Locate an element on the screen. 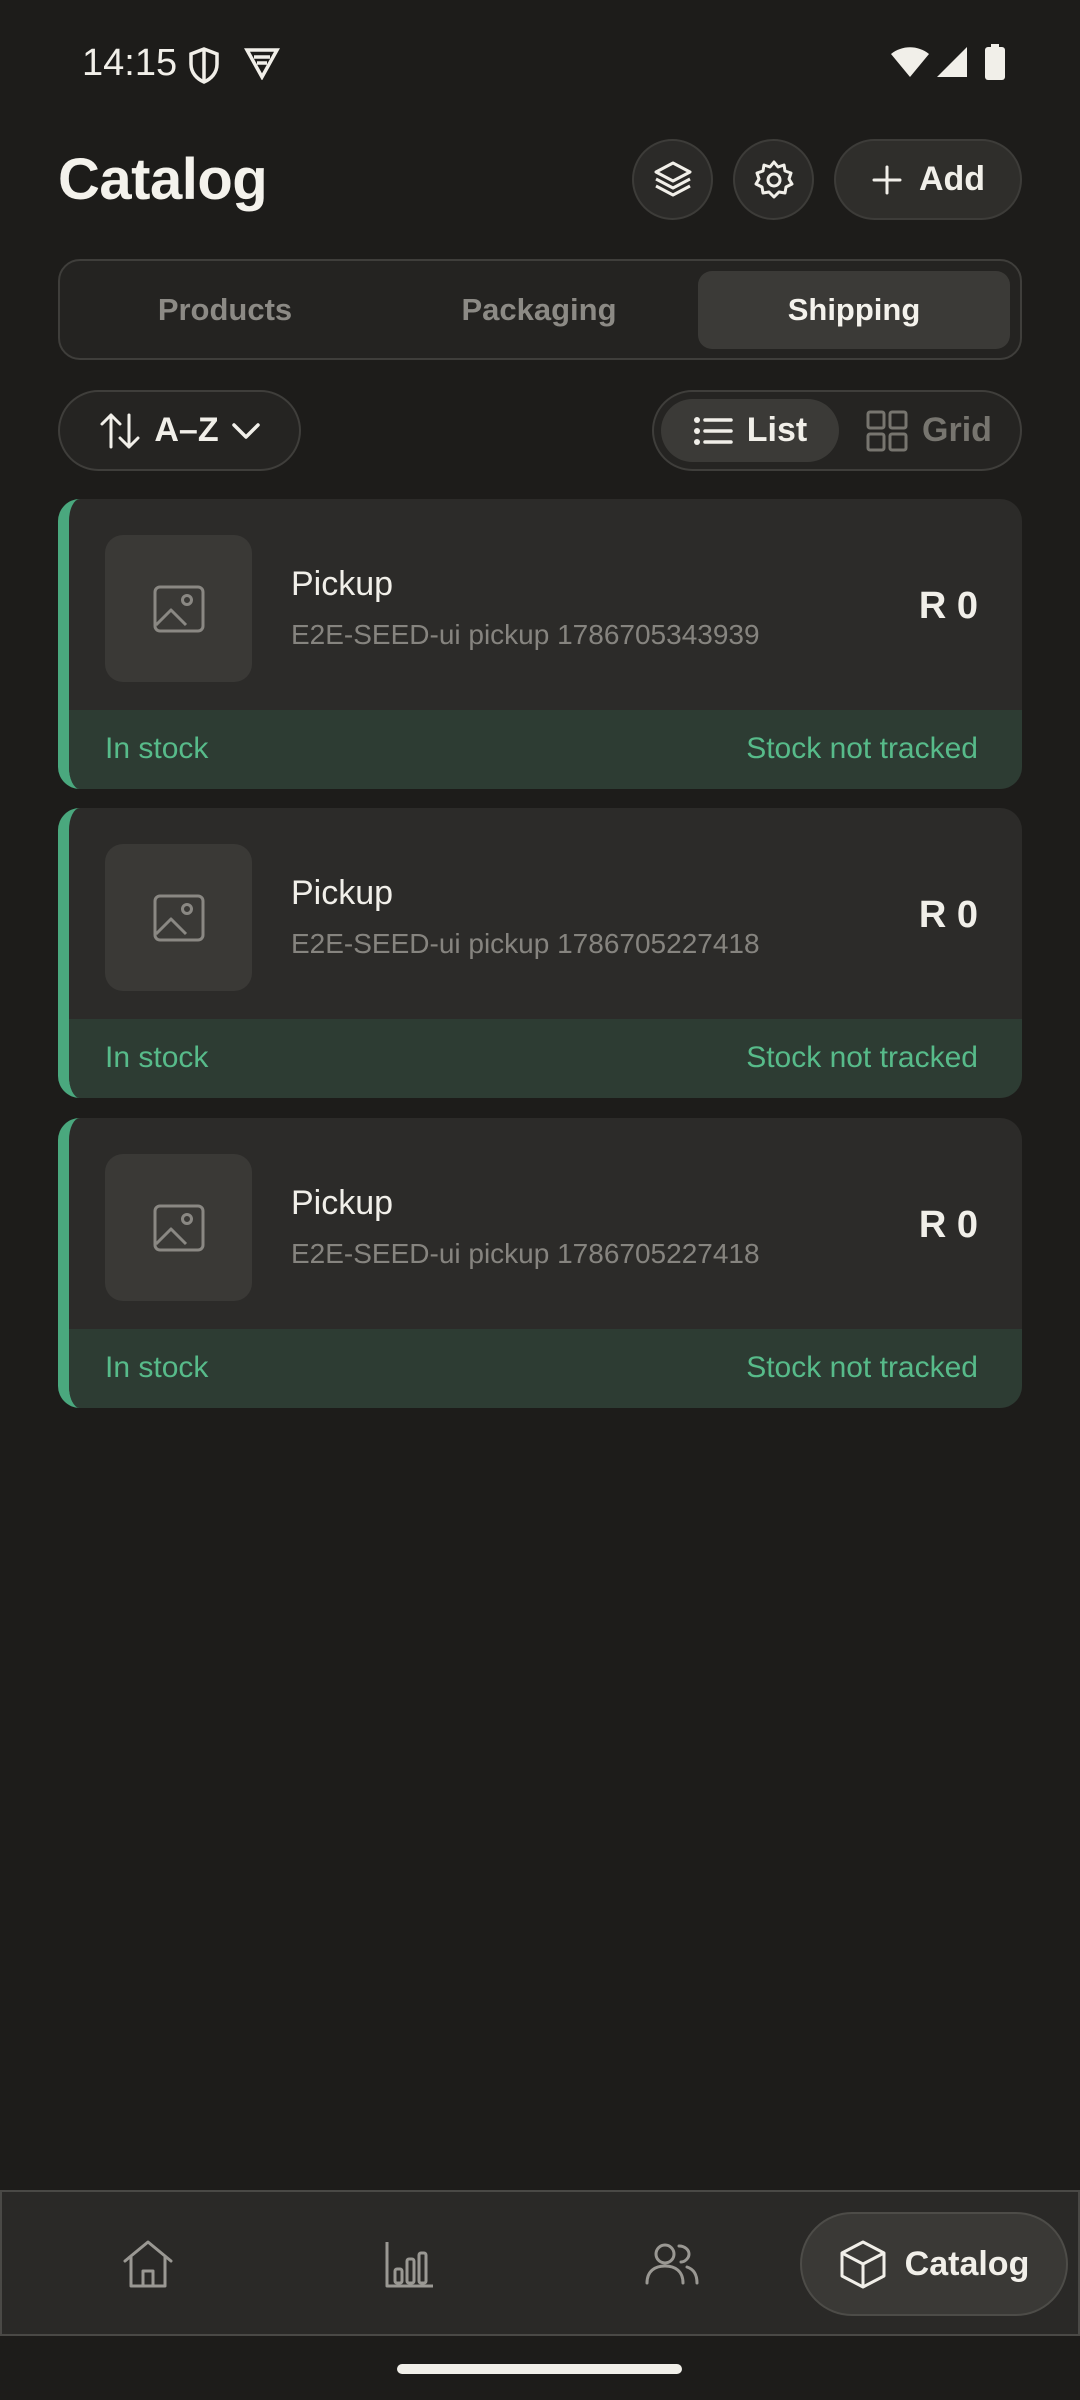 This screenshot has height=2400, width=1080. battery-icon is located at coordinates (995, 62).